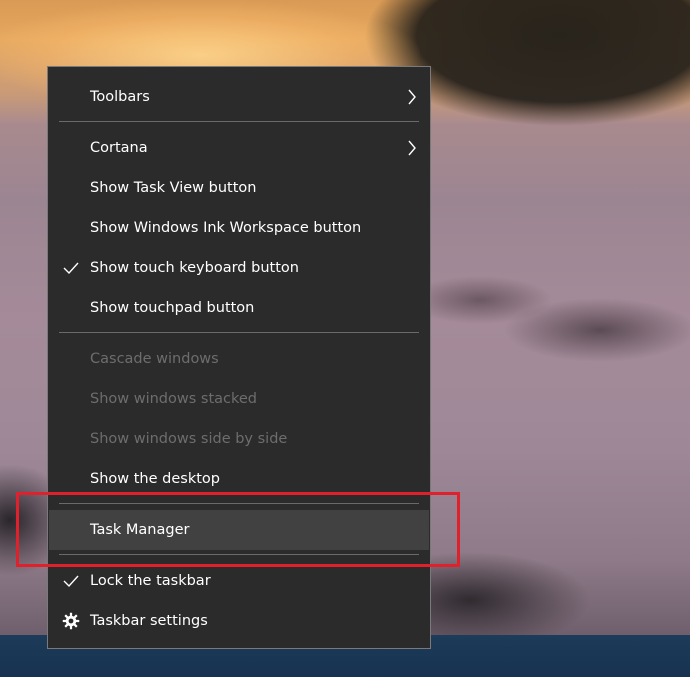 The height and width of the screenshot is (677, 690). What do you see at coordinates (189, 439) in the screenshot?
I see `menu-item-label: Show windows side by side` at bounding box center [189, 439].